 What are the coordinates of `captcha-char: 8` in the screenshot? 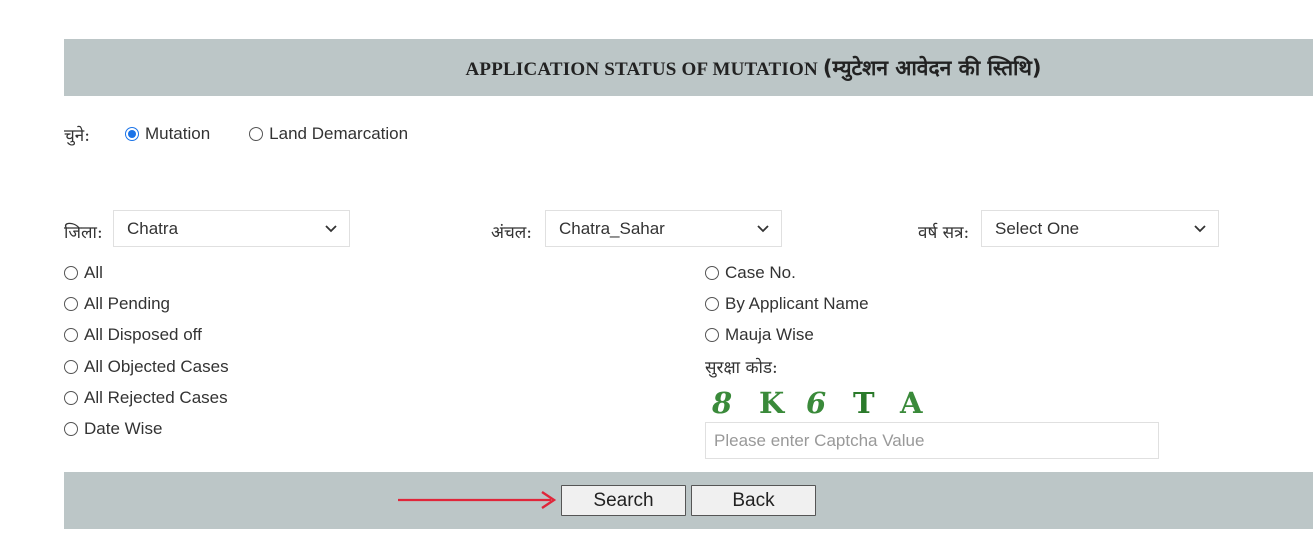 It's located at (722, 403).